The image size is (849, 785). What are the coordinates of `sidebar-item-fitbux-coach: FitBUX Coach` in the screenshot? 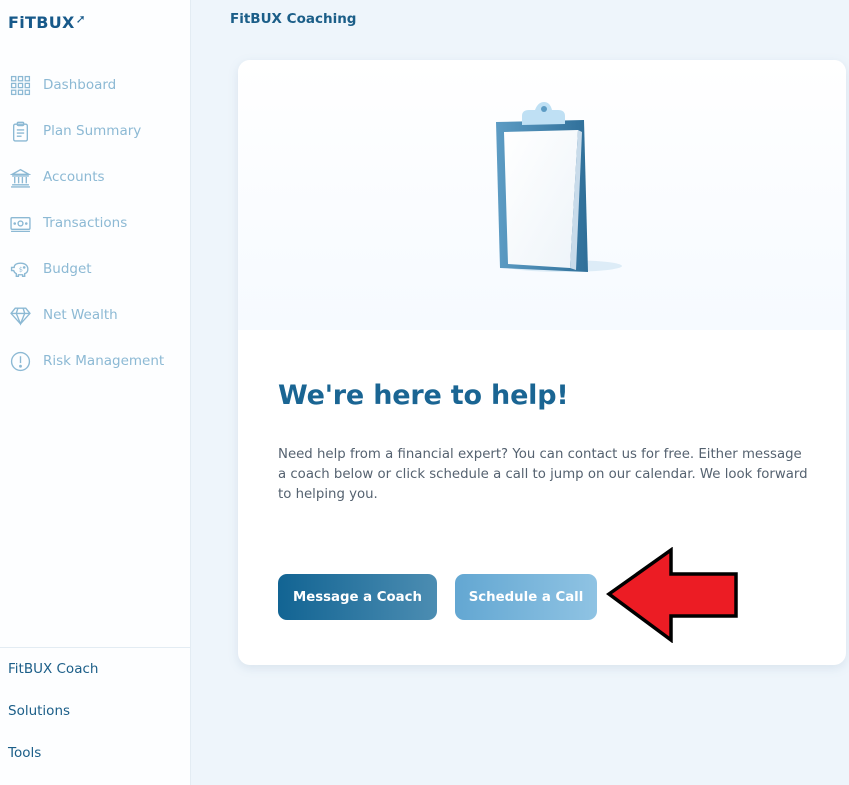 It's located at (95, 669).